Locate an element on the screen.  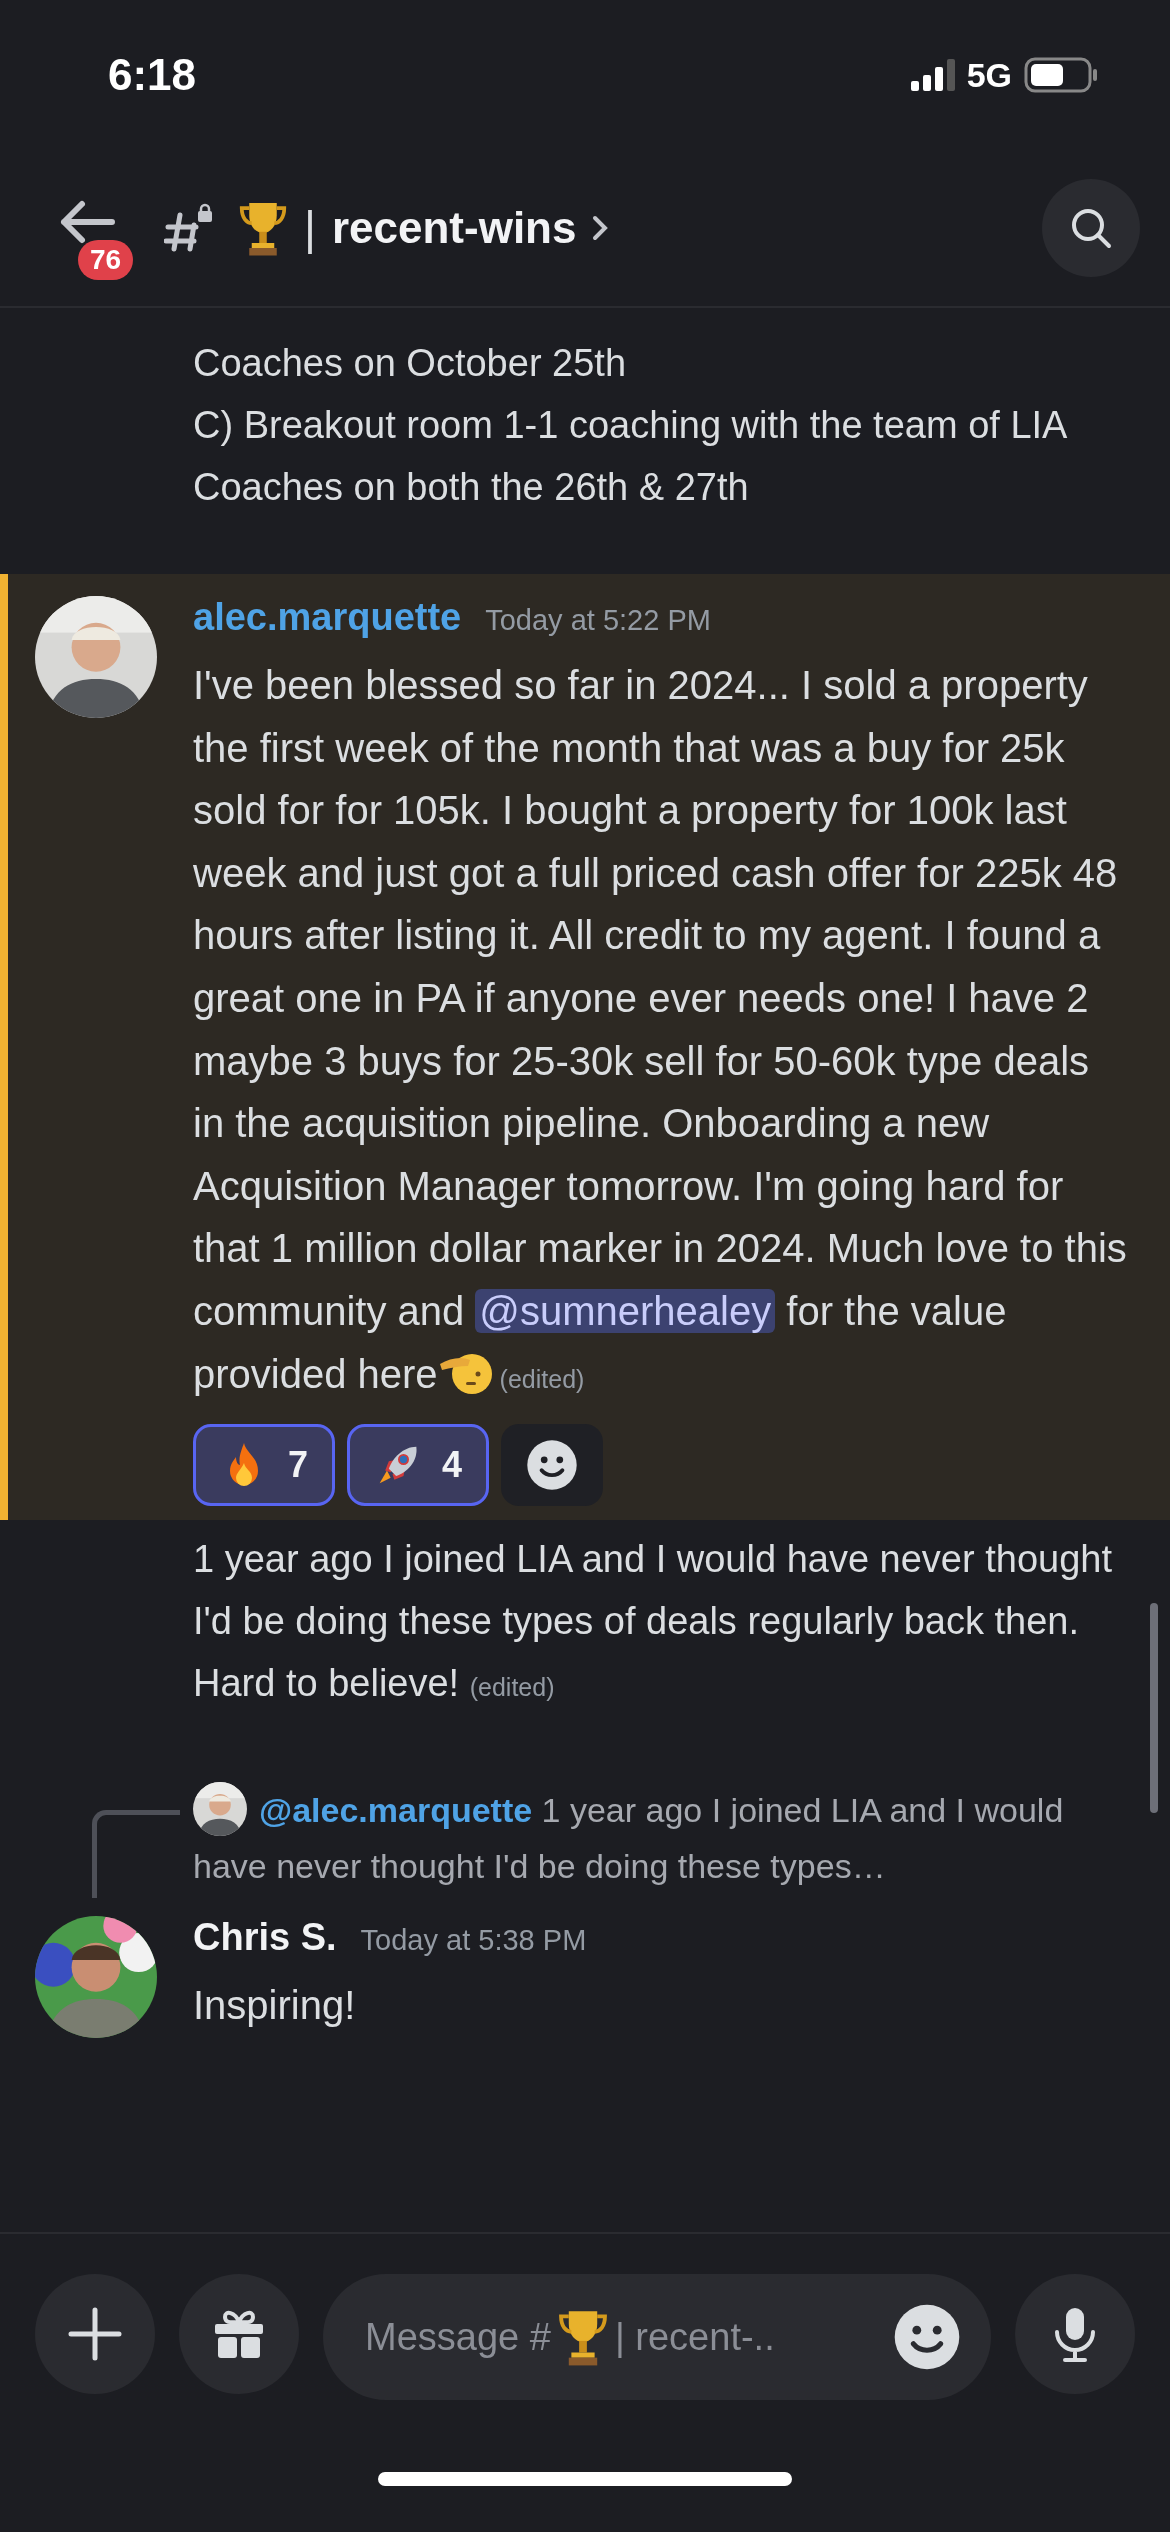
reaction-button: 4 is located at coordinates (418, 1465).